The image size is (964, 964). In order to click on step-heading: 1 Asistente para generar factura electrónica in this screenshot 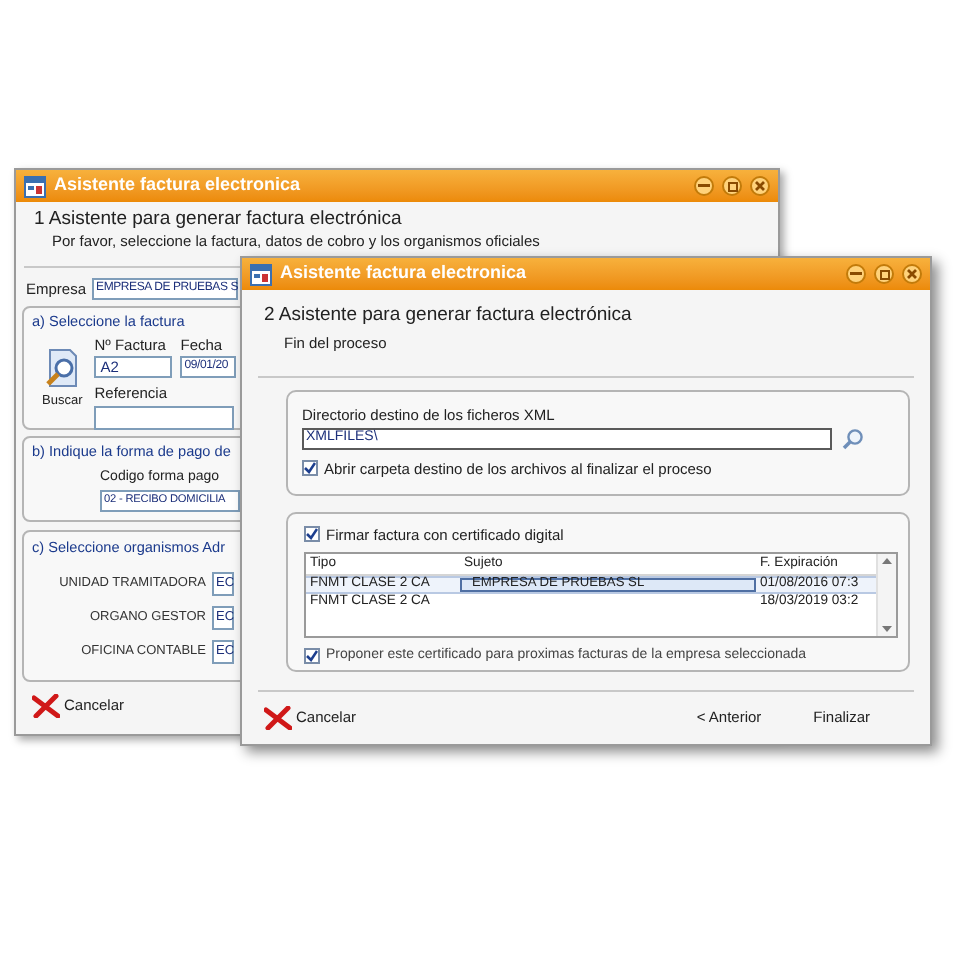, I will do `click(218, 219)`.